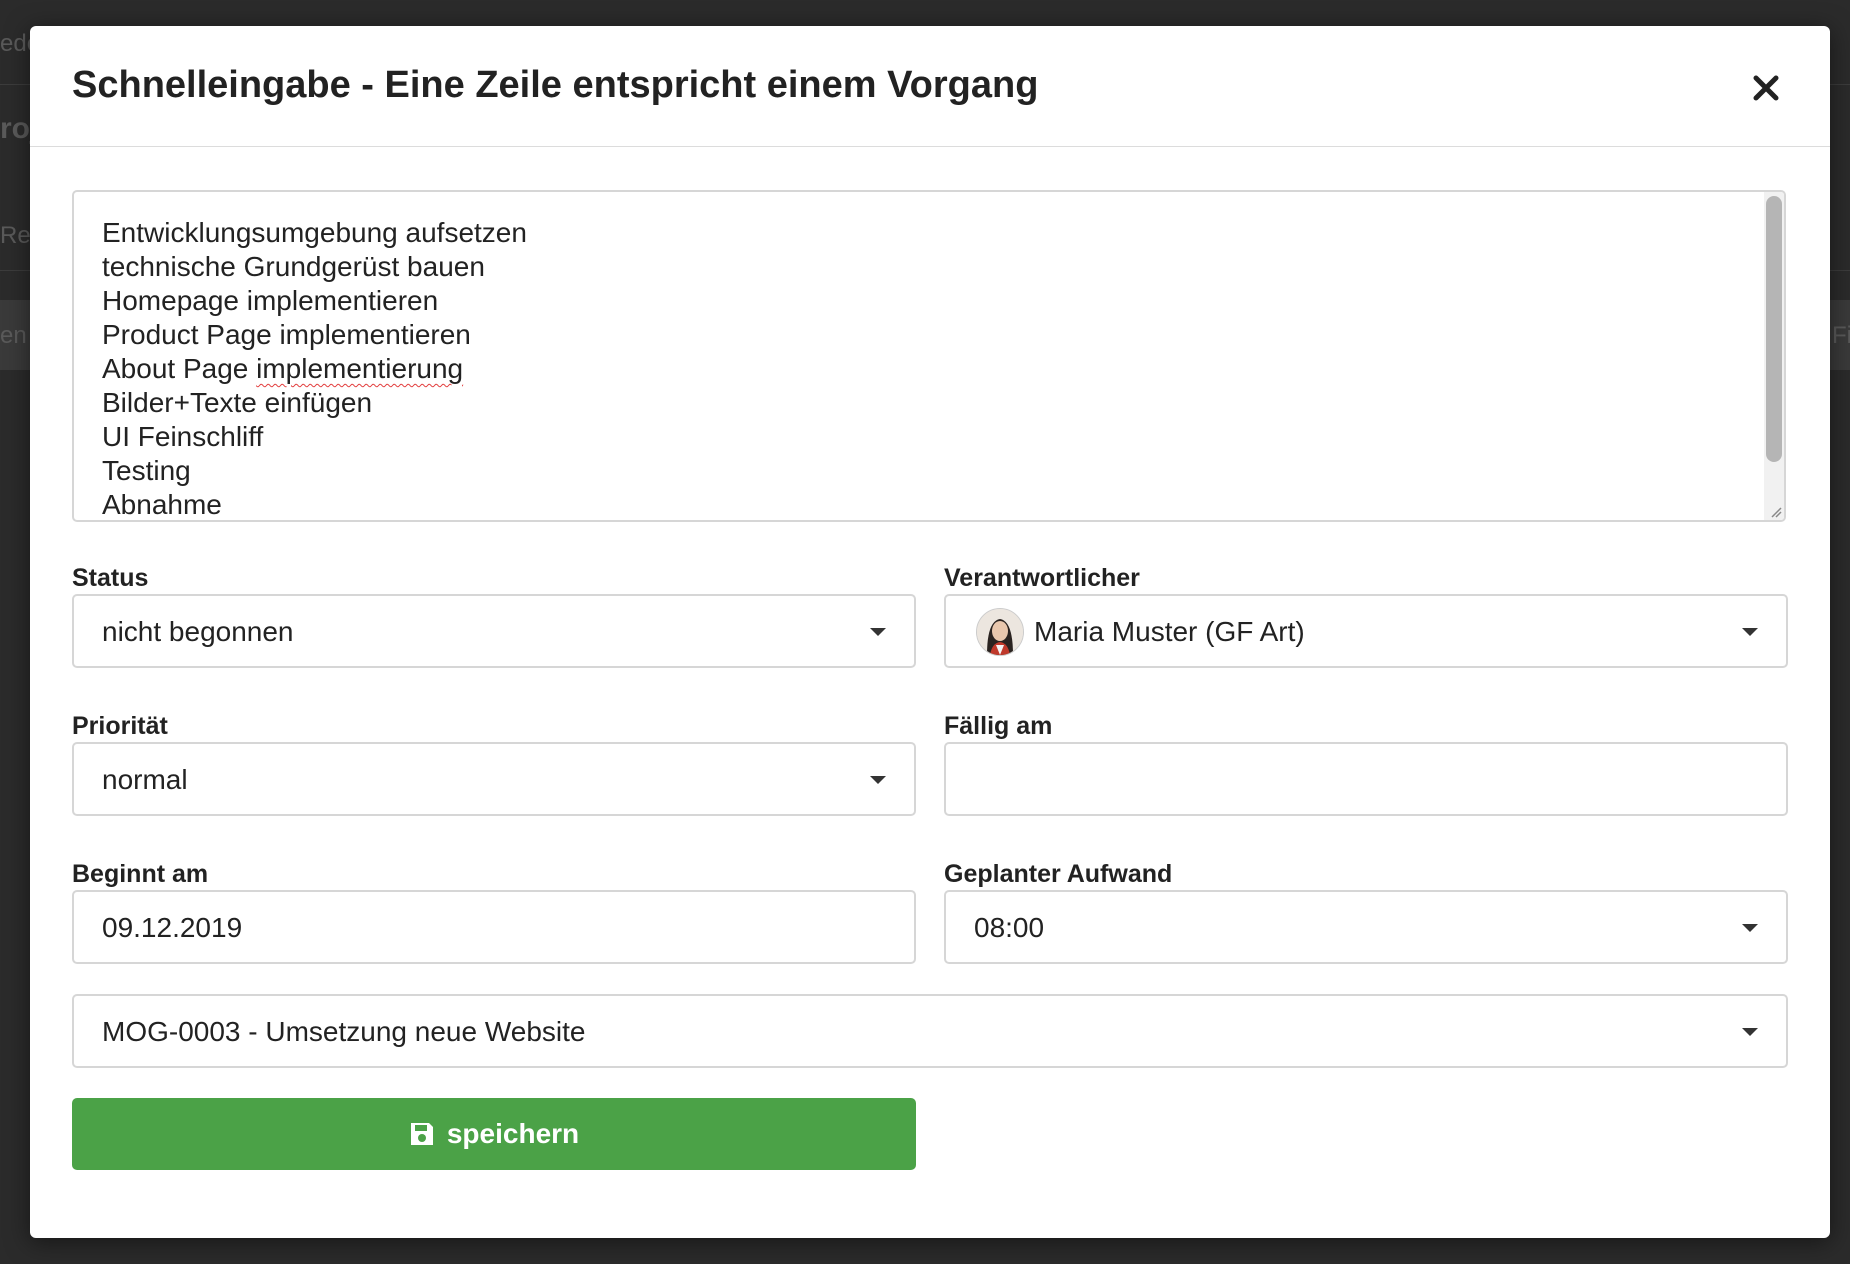 The width and height of the screenshot is (1850, 1264). Describe the element at coordinates (183, 436) in the screenshot. I see `textarea-line: UI Feinschliff` at that location.